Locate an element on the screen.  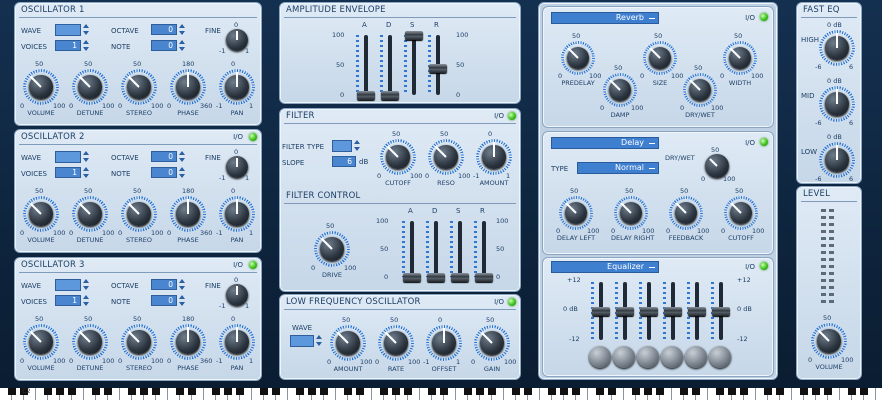
width-knob is located at coordinates (740, 58).